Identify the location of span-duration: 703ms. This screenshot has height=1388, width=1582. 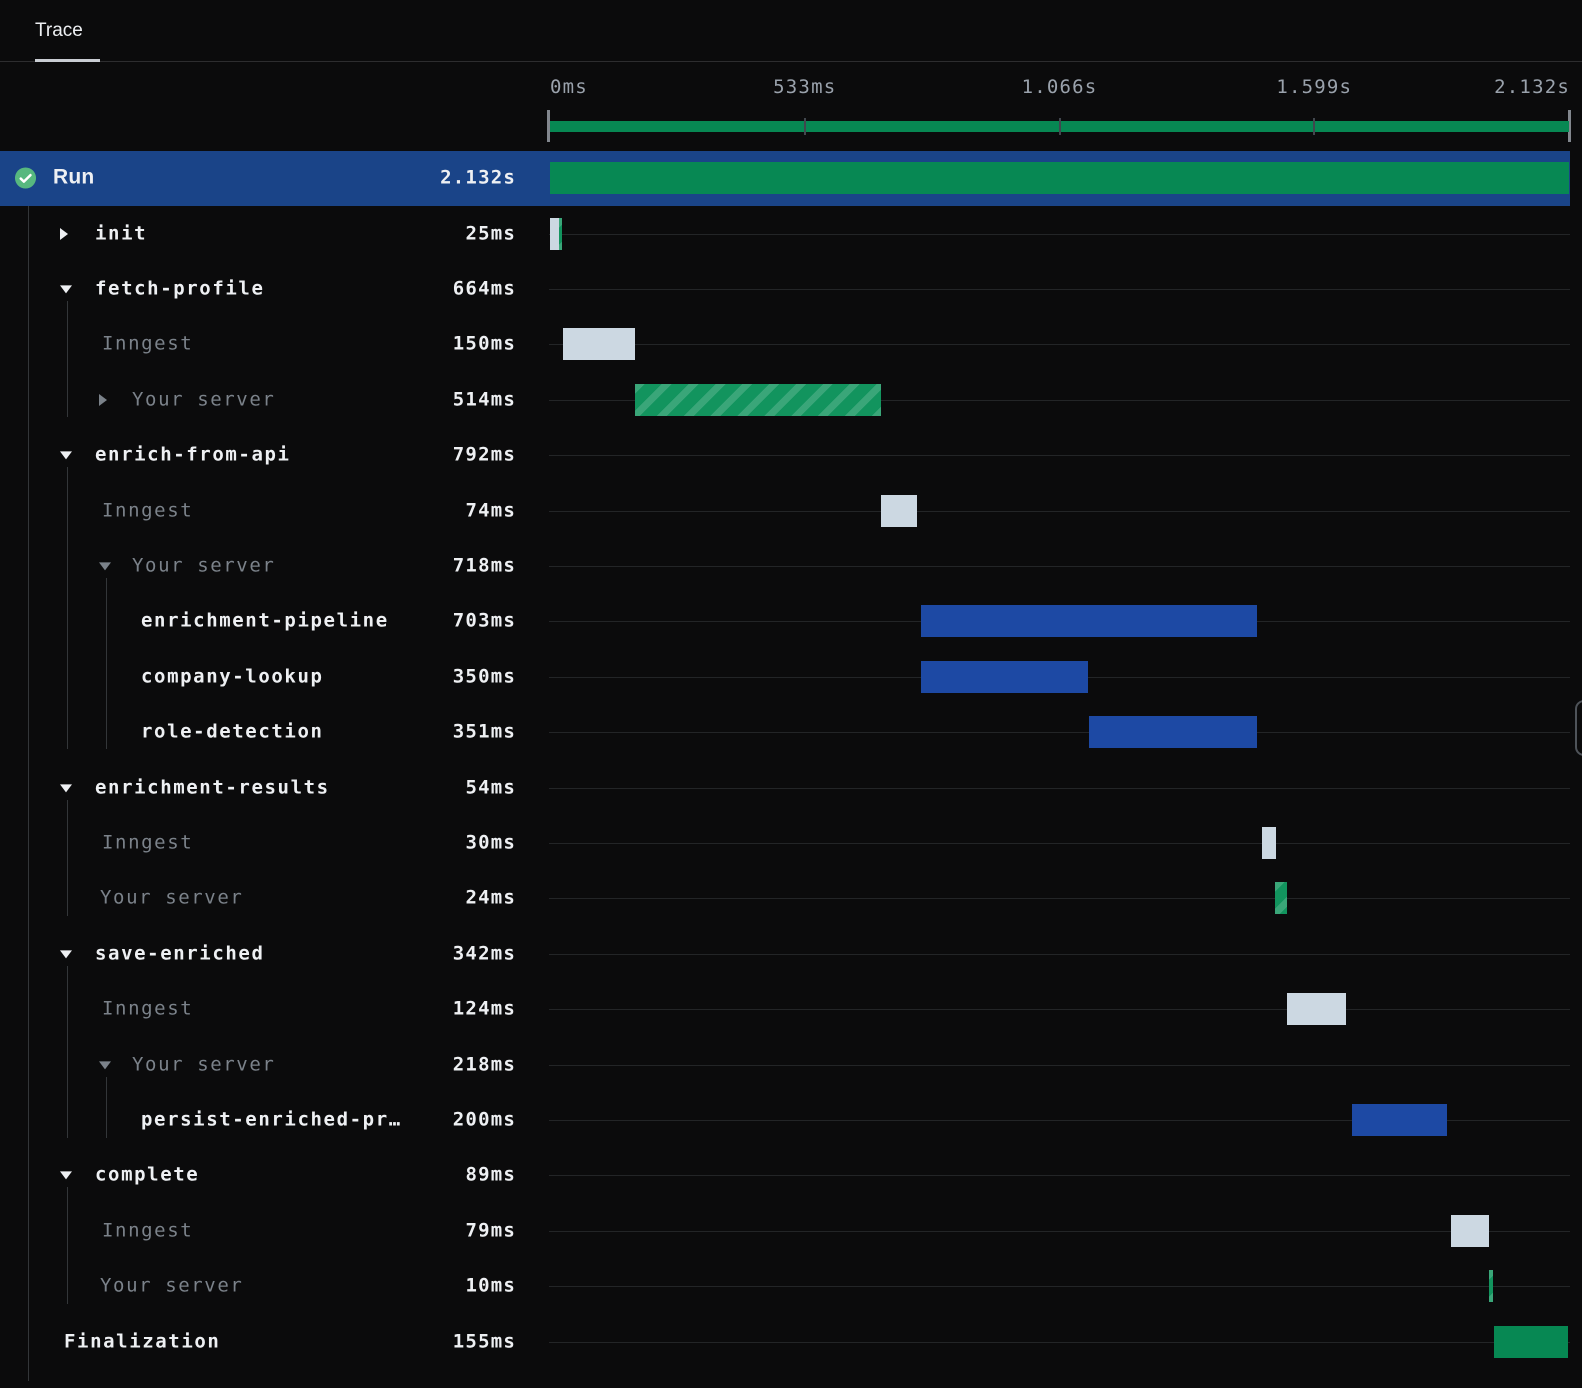
(484, 620).